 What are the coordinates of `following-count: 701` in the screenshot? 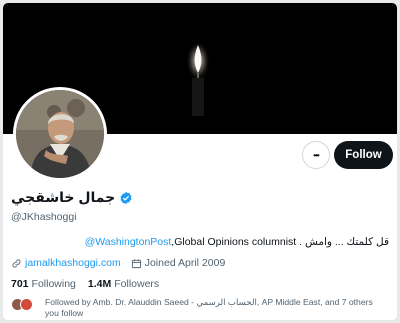 It's located at (20, 284).